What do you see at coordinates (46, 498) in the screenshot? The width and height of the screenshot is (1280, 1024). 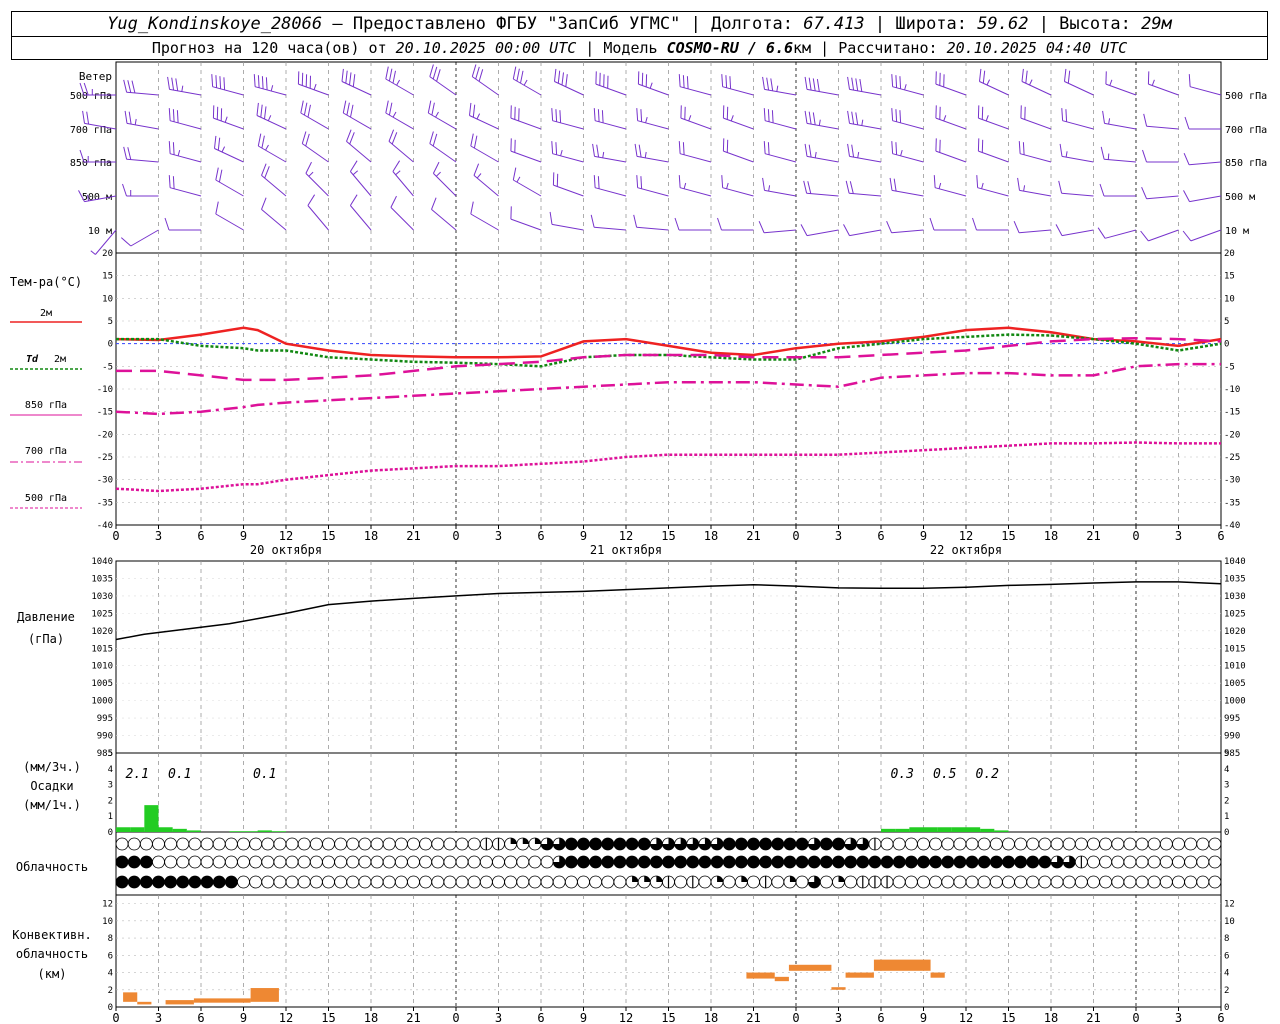 I see `t500-legend-label: 500 гПа` at bounding box center [46, 498].